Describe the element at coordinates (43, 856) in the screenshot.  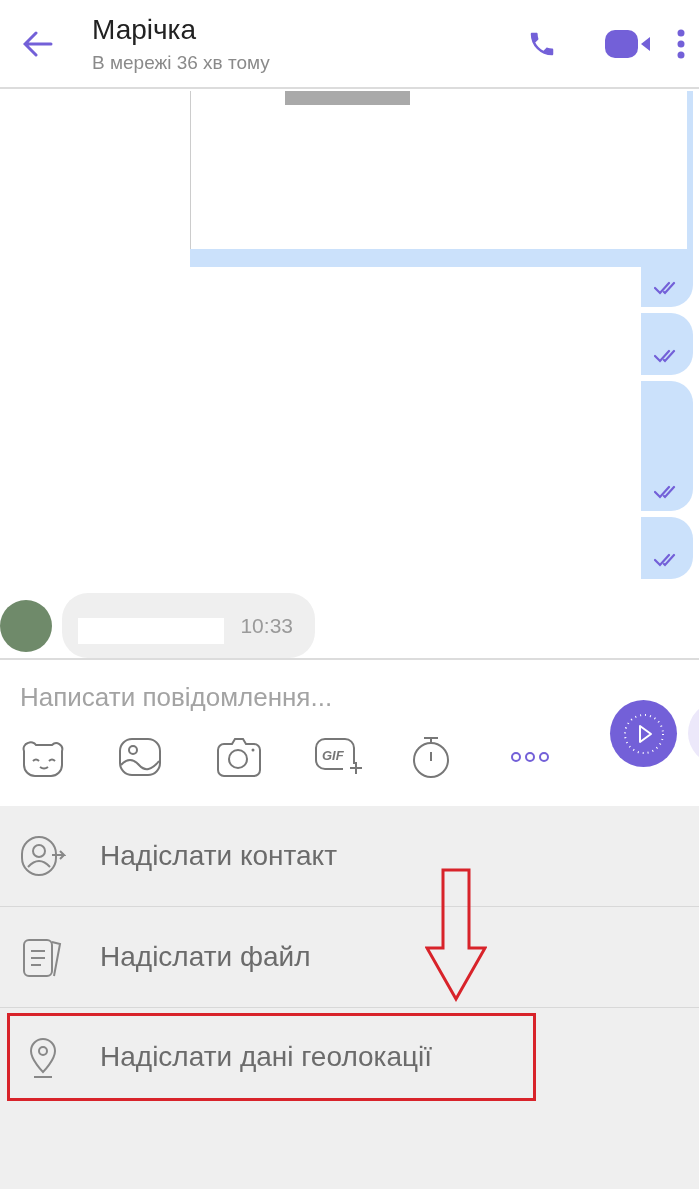
I see `contact-share-icon` at that location.